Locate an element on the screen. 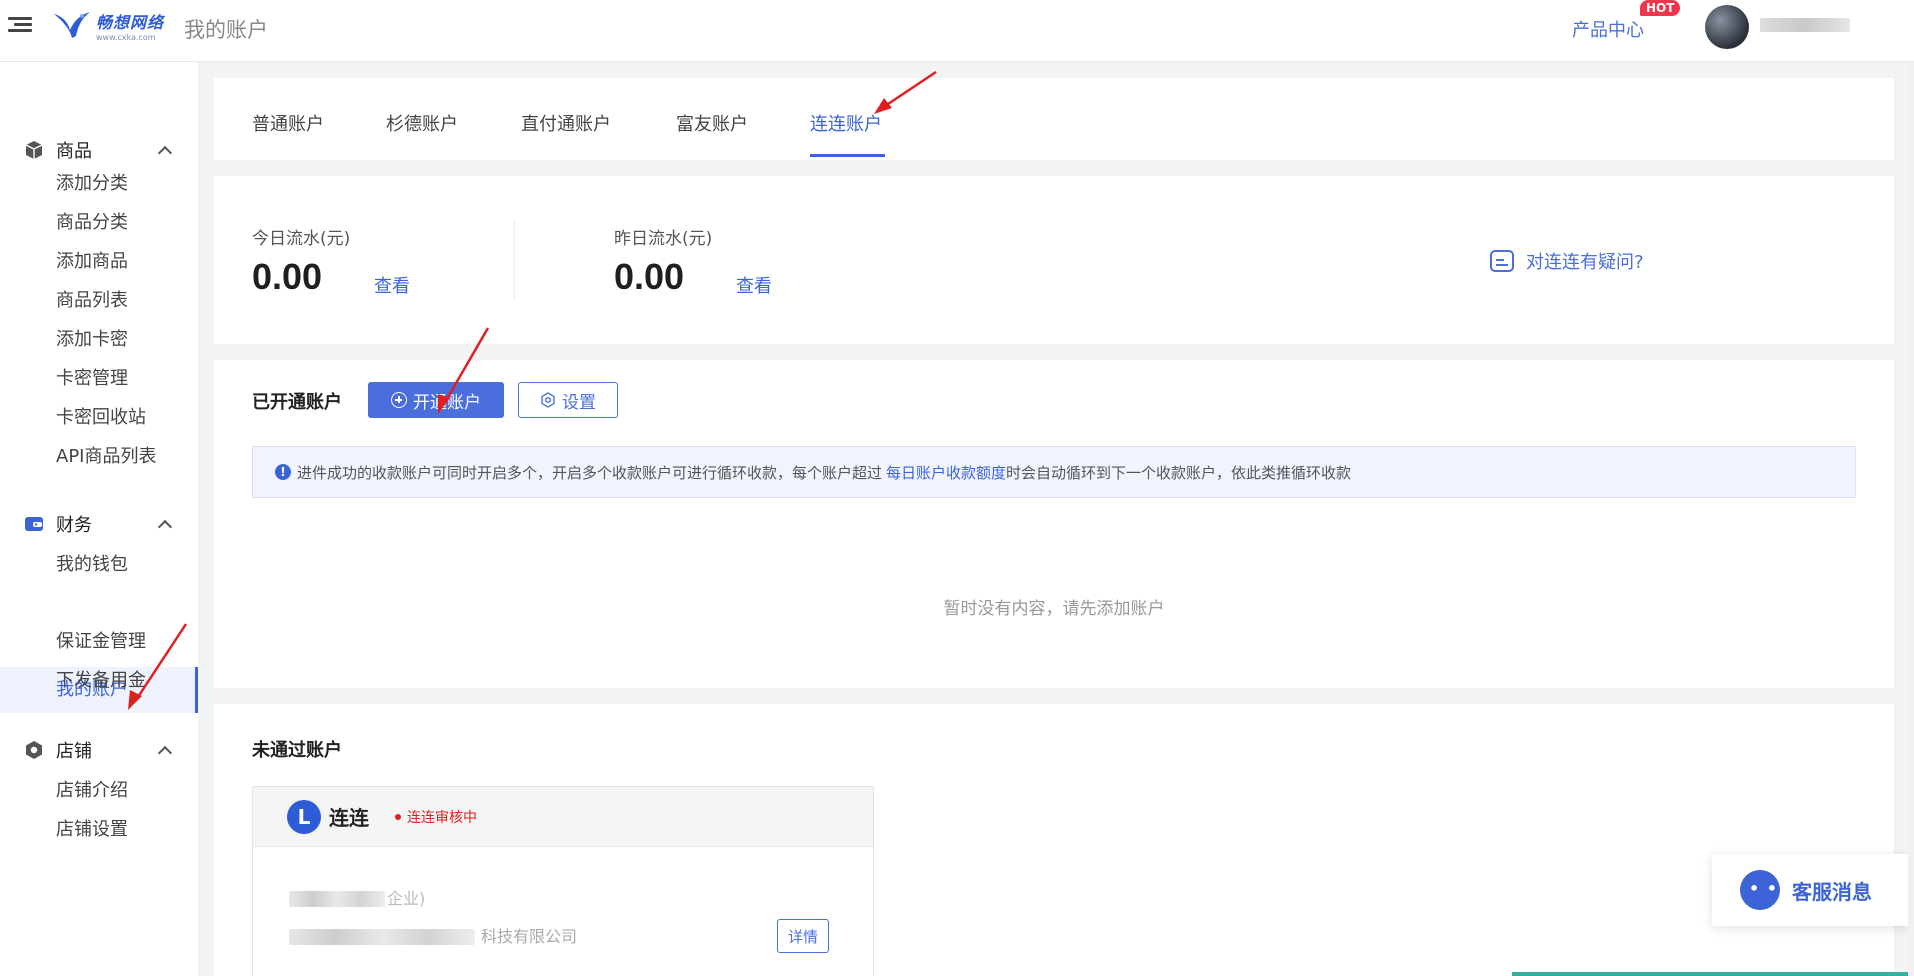  settings-label: 设置 is located at coordinates (579, 402).